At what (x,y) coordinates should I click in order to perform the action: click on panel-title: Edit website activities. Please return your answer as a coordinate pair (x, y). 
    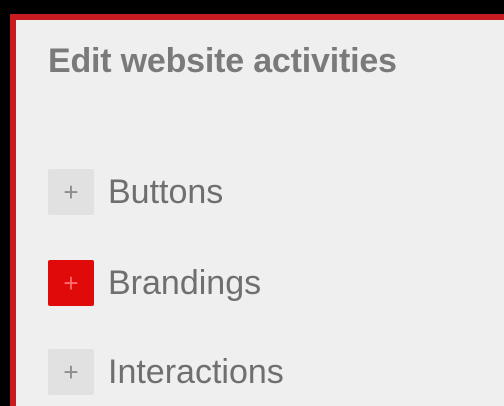
    Looking at the image, I should click on (222, 61).